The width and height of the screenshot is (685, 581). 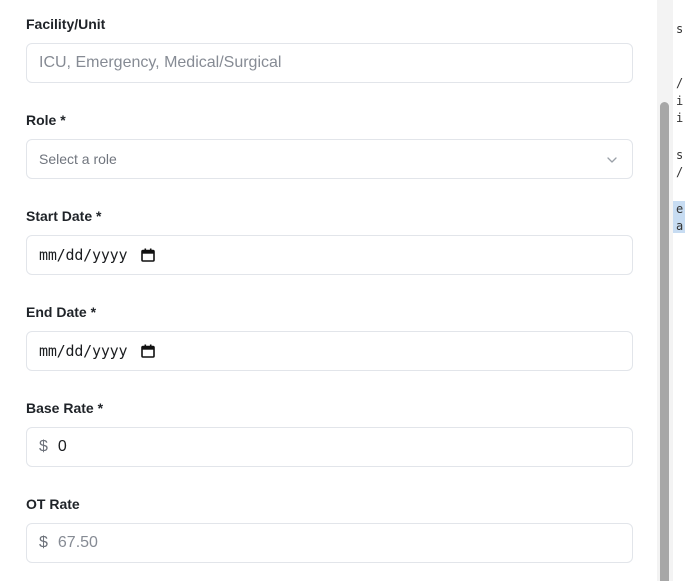 What do you see at coordinates (679, 290) in the screenshot?
I see `background-code-panel: s / i i s /` at bounding box center [679, 290].